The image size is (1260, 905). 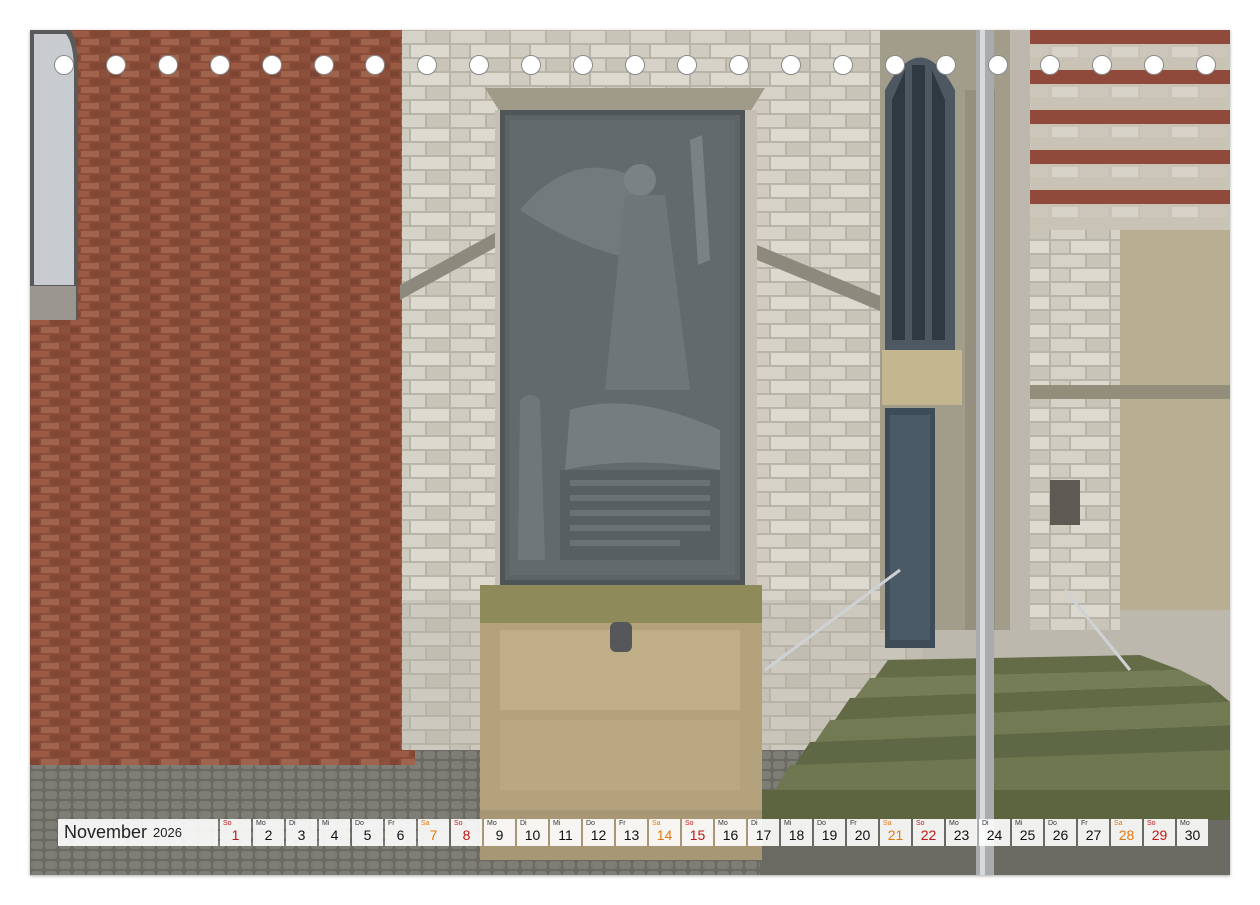 I want to click on day-cell: Di 17, so click(x=763, y=832).